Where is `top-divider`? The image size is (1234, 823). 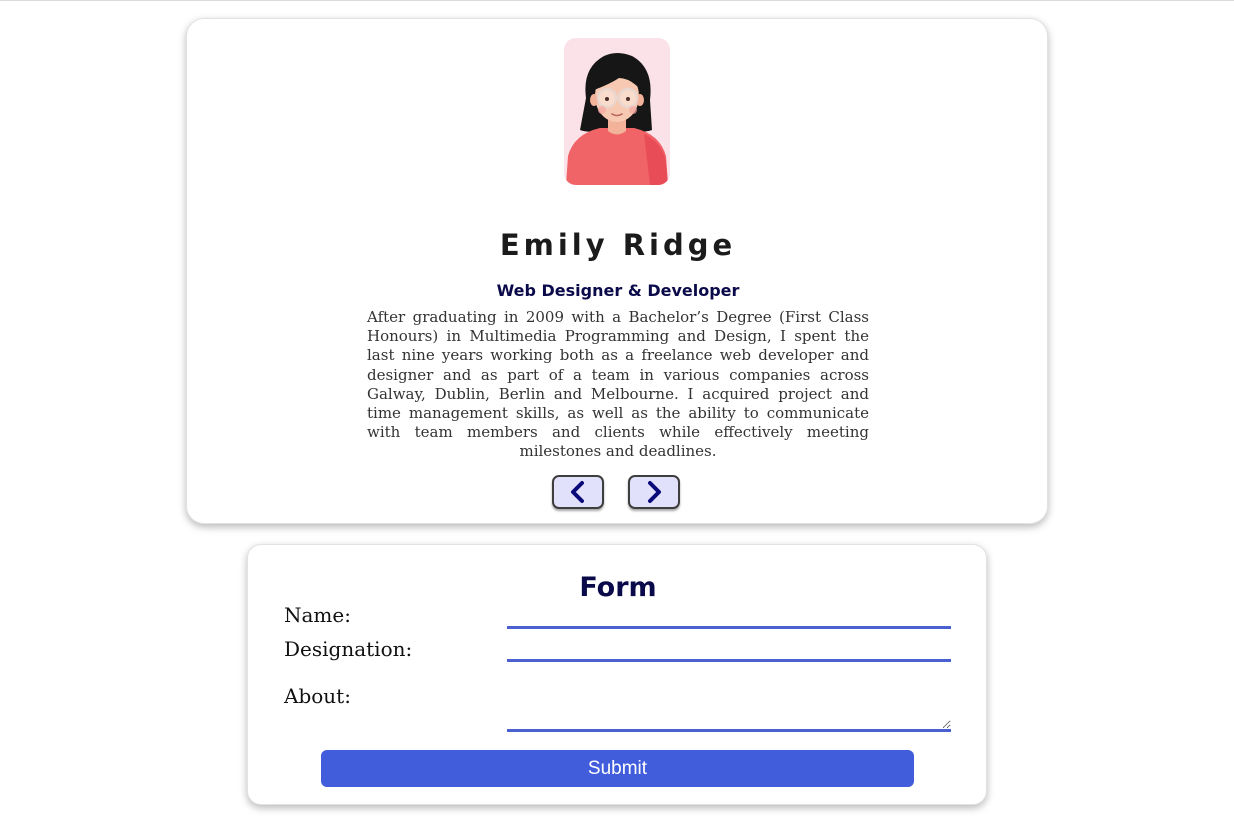 top-divider is located at coordinates (617, 0).